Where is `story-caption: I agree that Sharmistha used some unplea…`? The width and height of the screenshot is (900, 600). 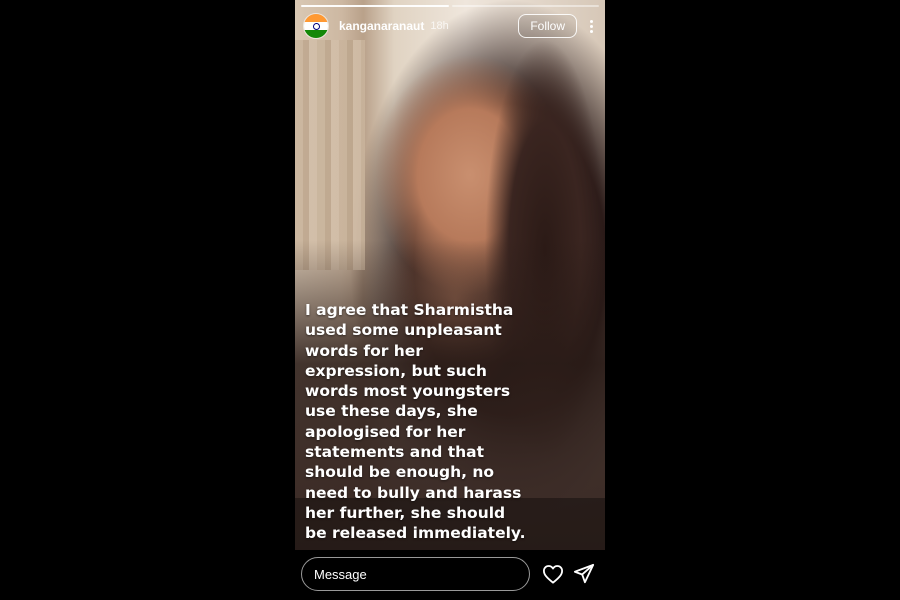 story-caption: I agree that Sharmistha used some unplea… is located at coordinates (415, 422).